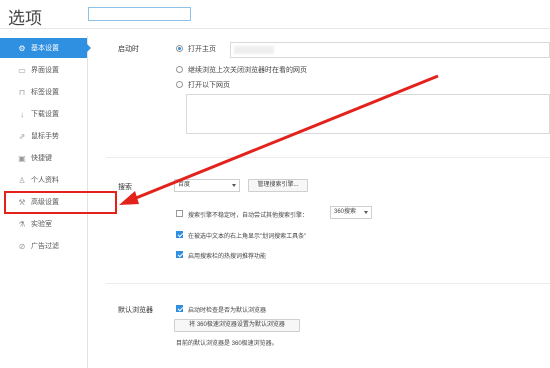  I want to click on default-browser-check-checkbox, so click(179, 308).